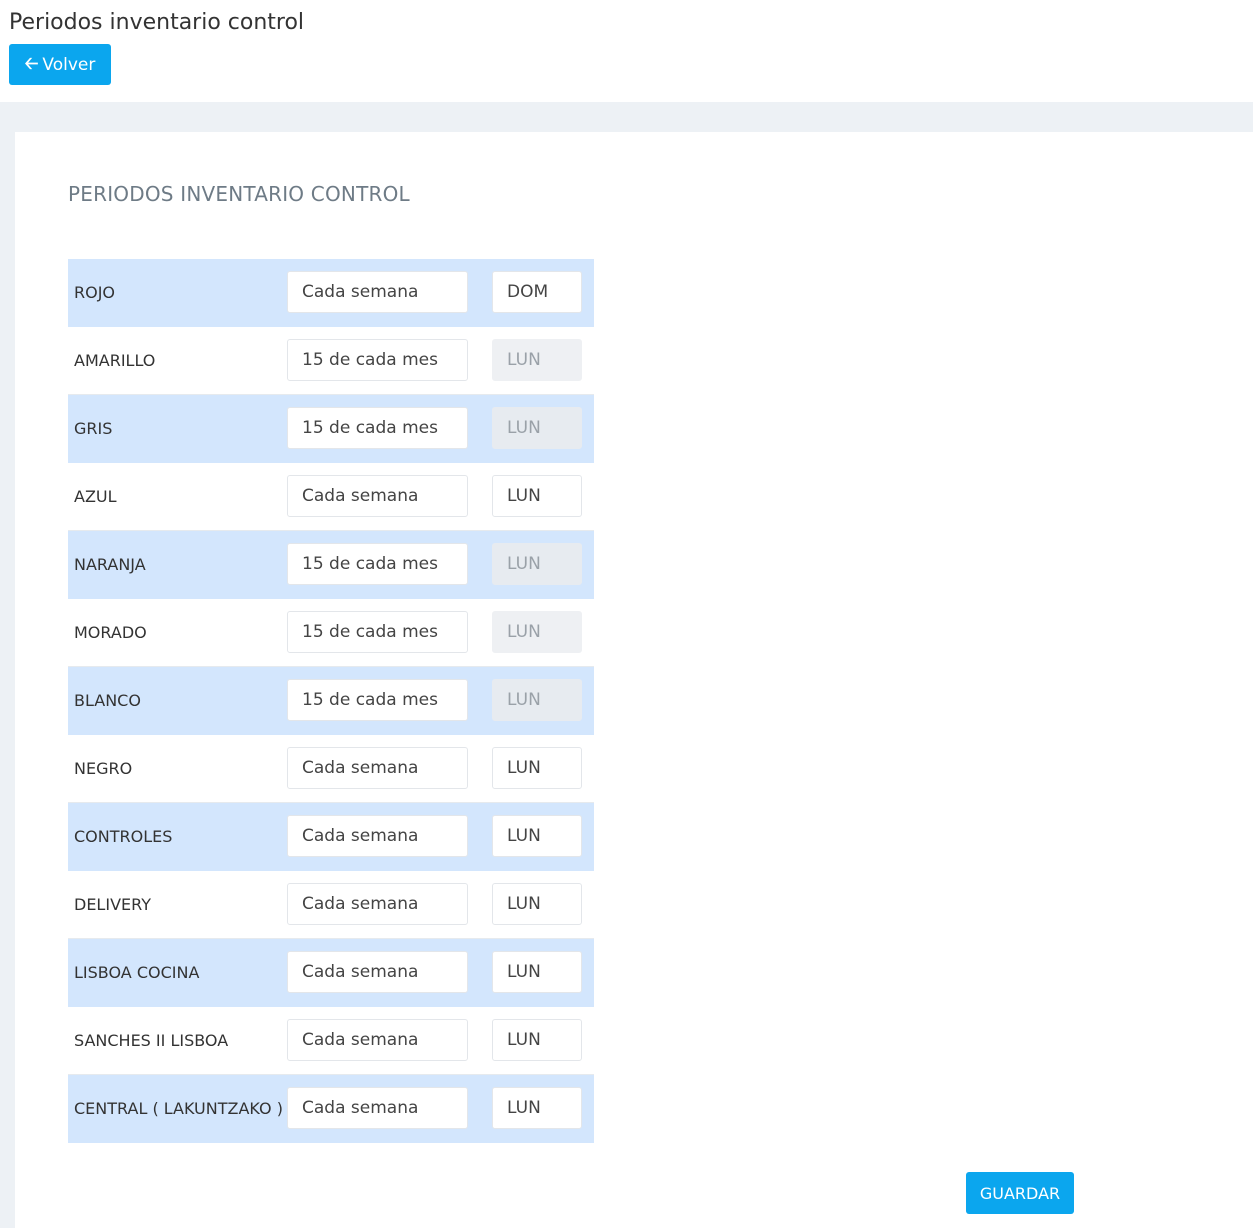  Describe the element at coordinates (93, 428) in the screenshot. I see `row-label: GRIS` at that location.